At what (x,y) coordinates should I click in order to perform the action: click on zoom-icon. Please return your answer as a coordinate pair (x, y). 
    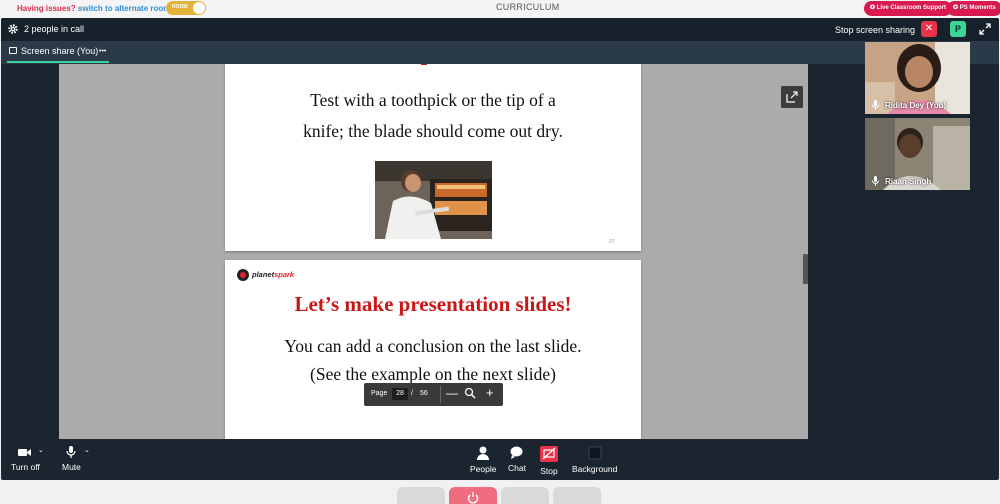
    Looking at the image, I should click on (470, 393).